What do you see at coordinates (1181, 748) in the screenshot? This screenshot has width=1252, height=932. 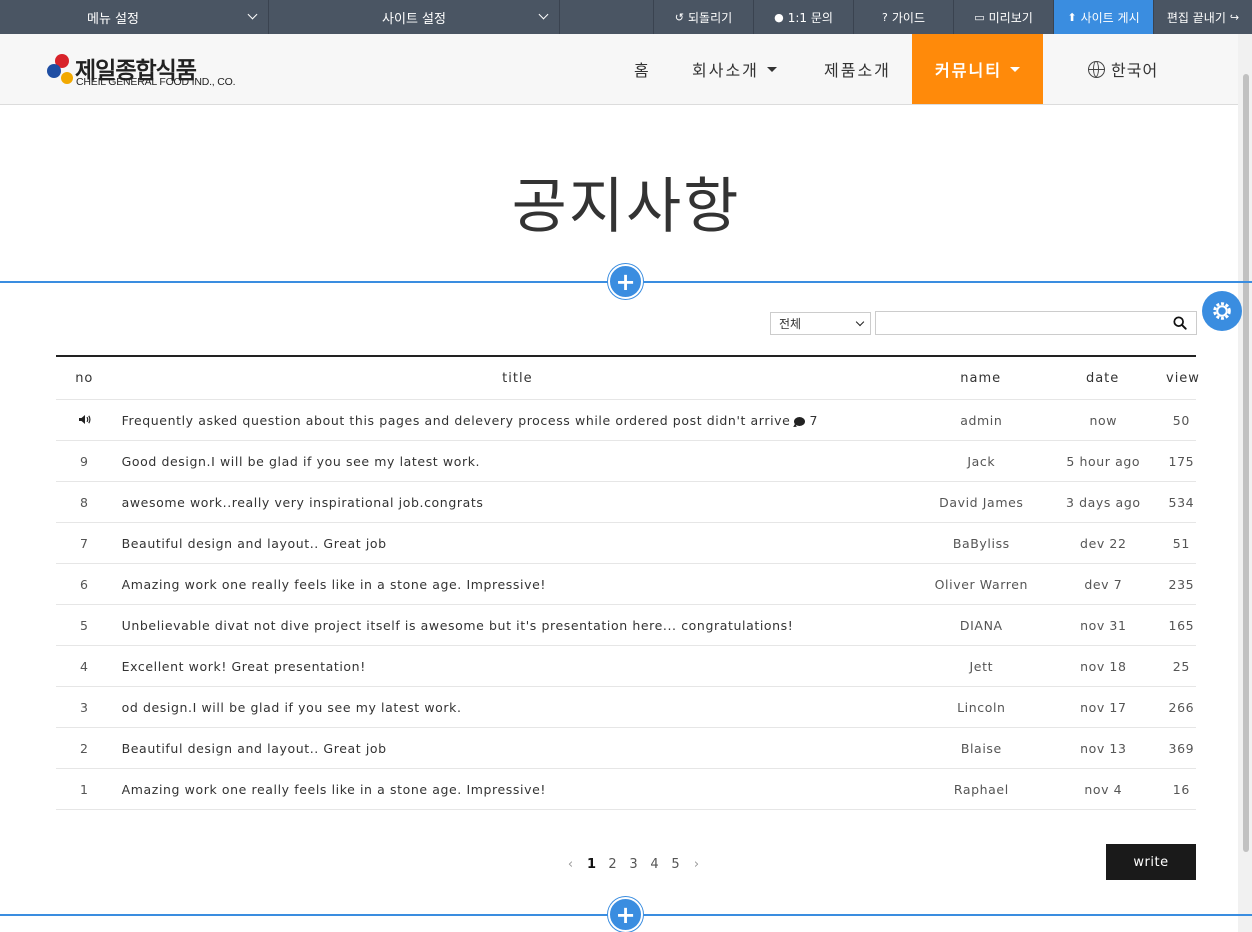 I see `row-views: 369` at bounding box center [1181, 748].